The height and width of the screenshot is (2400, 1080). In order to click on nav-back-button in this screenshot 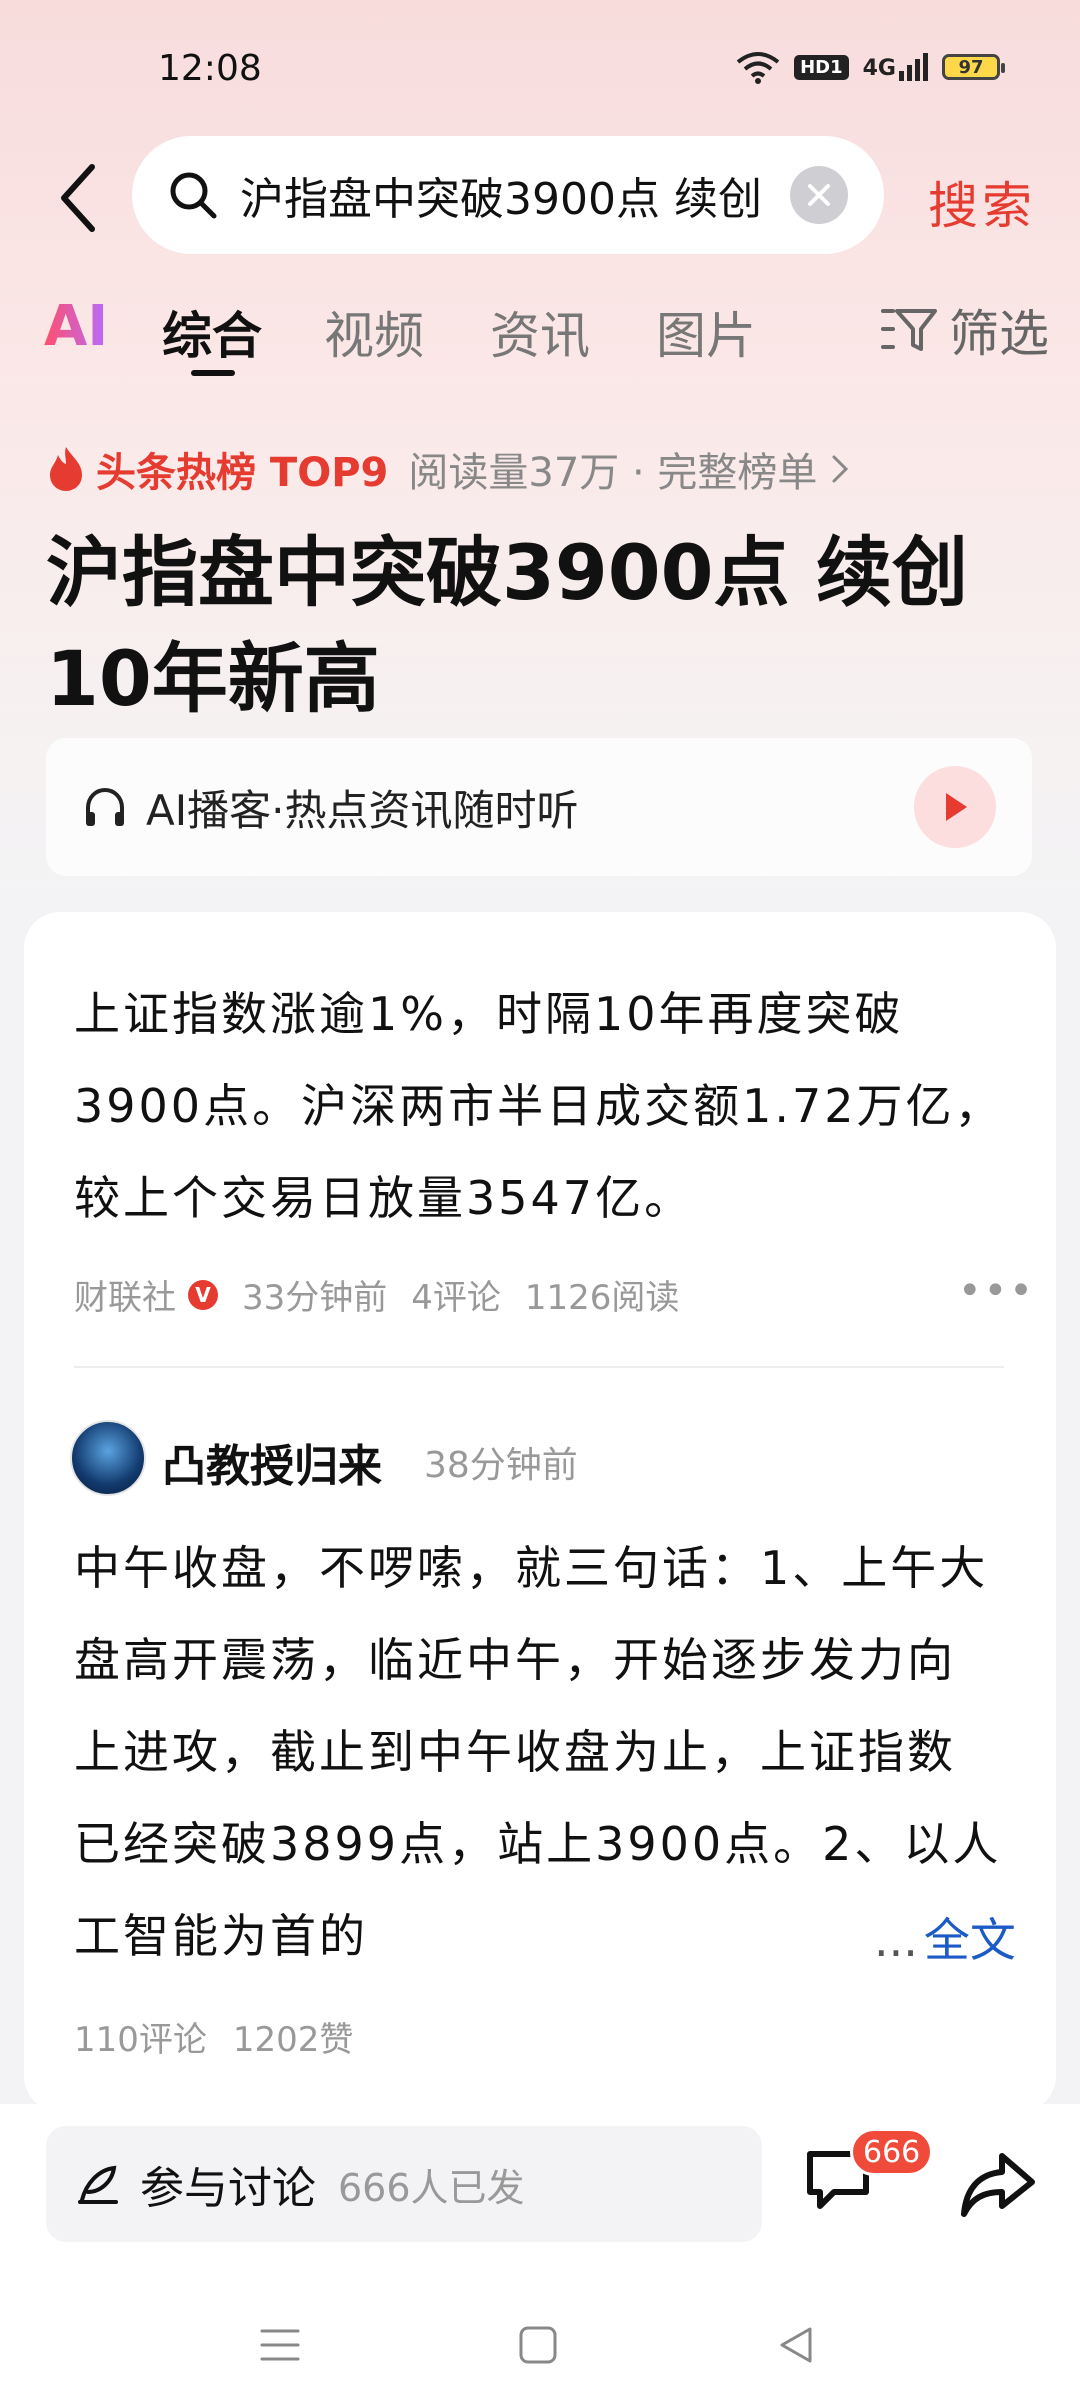, I will do `click(796, 2345)`.